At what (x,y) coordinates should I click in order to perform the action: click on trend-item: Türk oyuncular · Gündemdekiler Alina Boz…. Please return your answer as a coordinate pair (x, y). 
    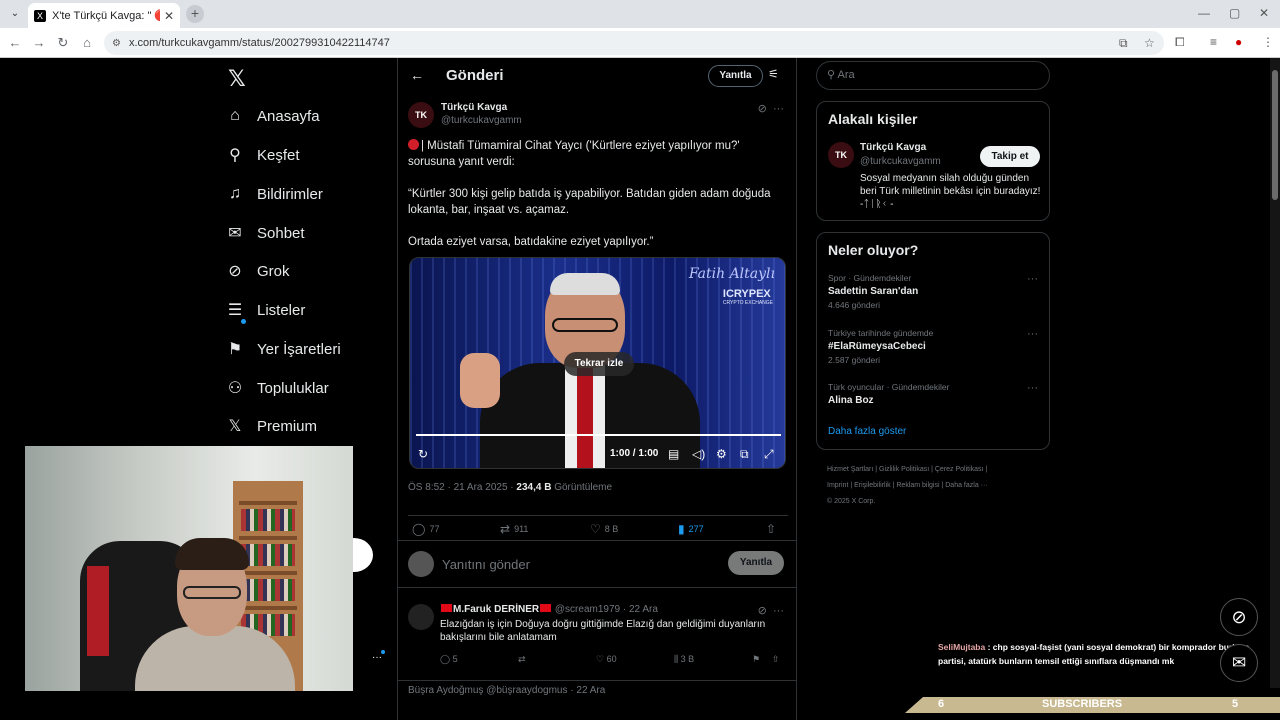
    Looking at the image, I should click on (933, 394).